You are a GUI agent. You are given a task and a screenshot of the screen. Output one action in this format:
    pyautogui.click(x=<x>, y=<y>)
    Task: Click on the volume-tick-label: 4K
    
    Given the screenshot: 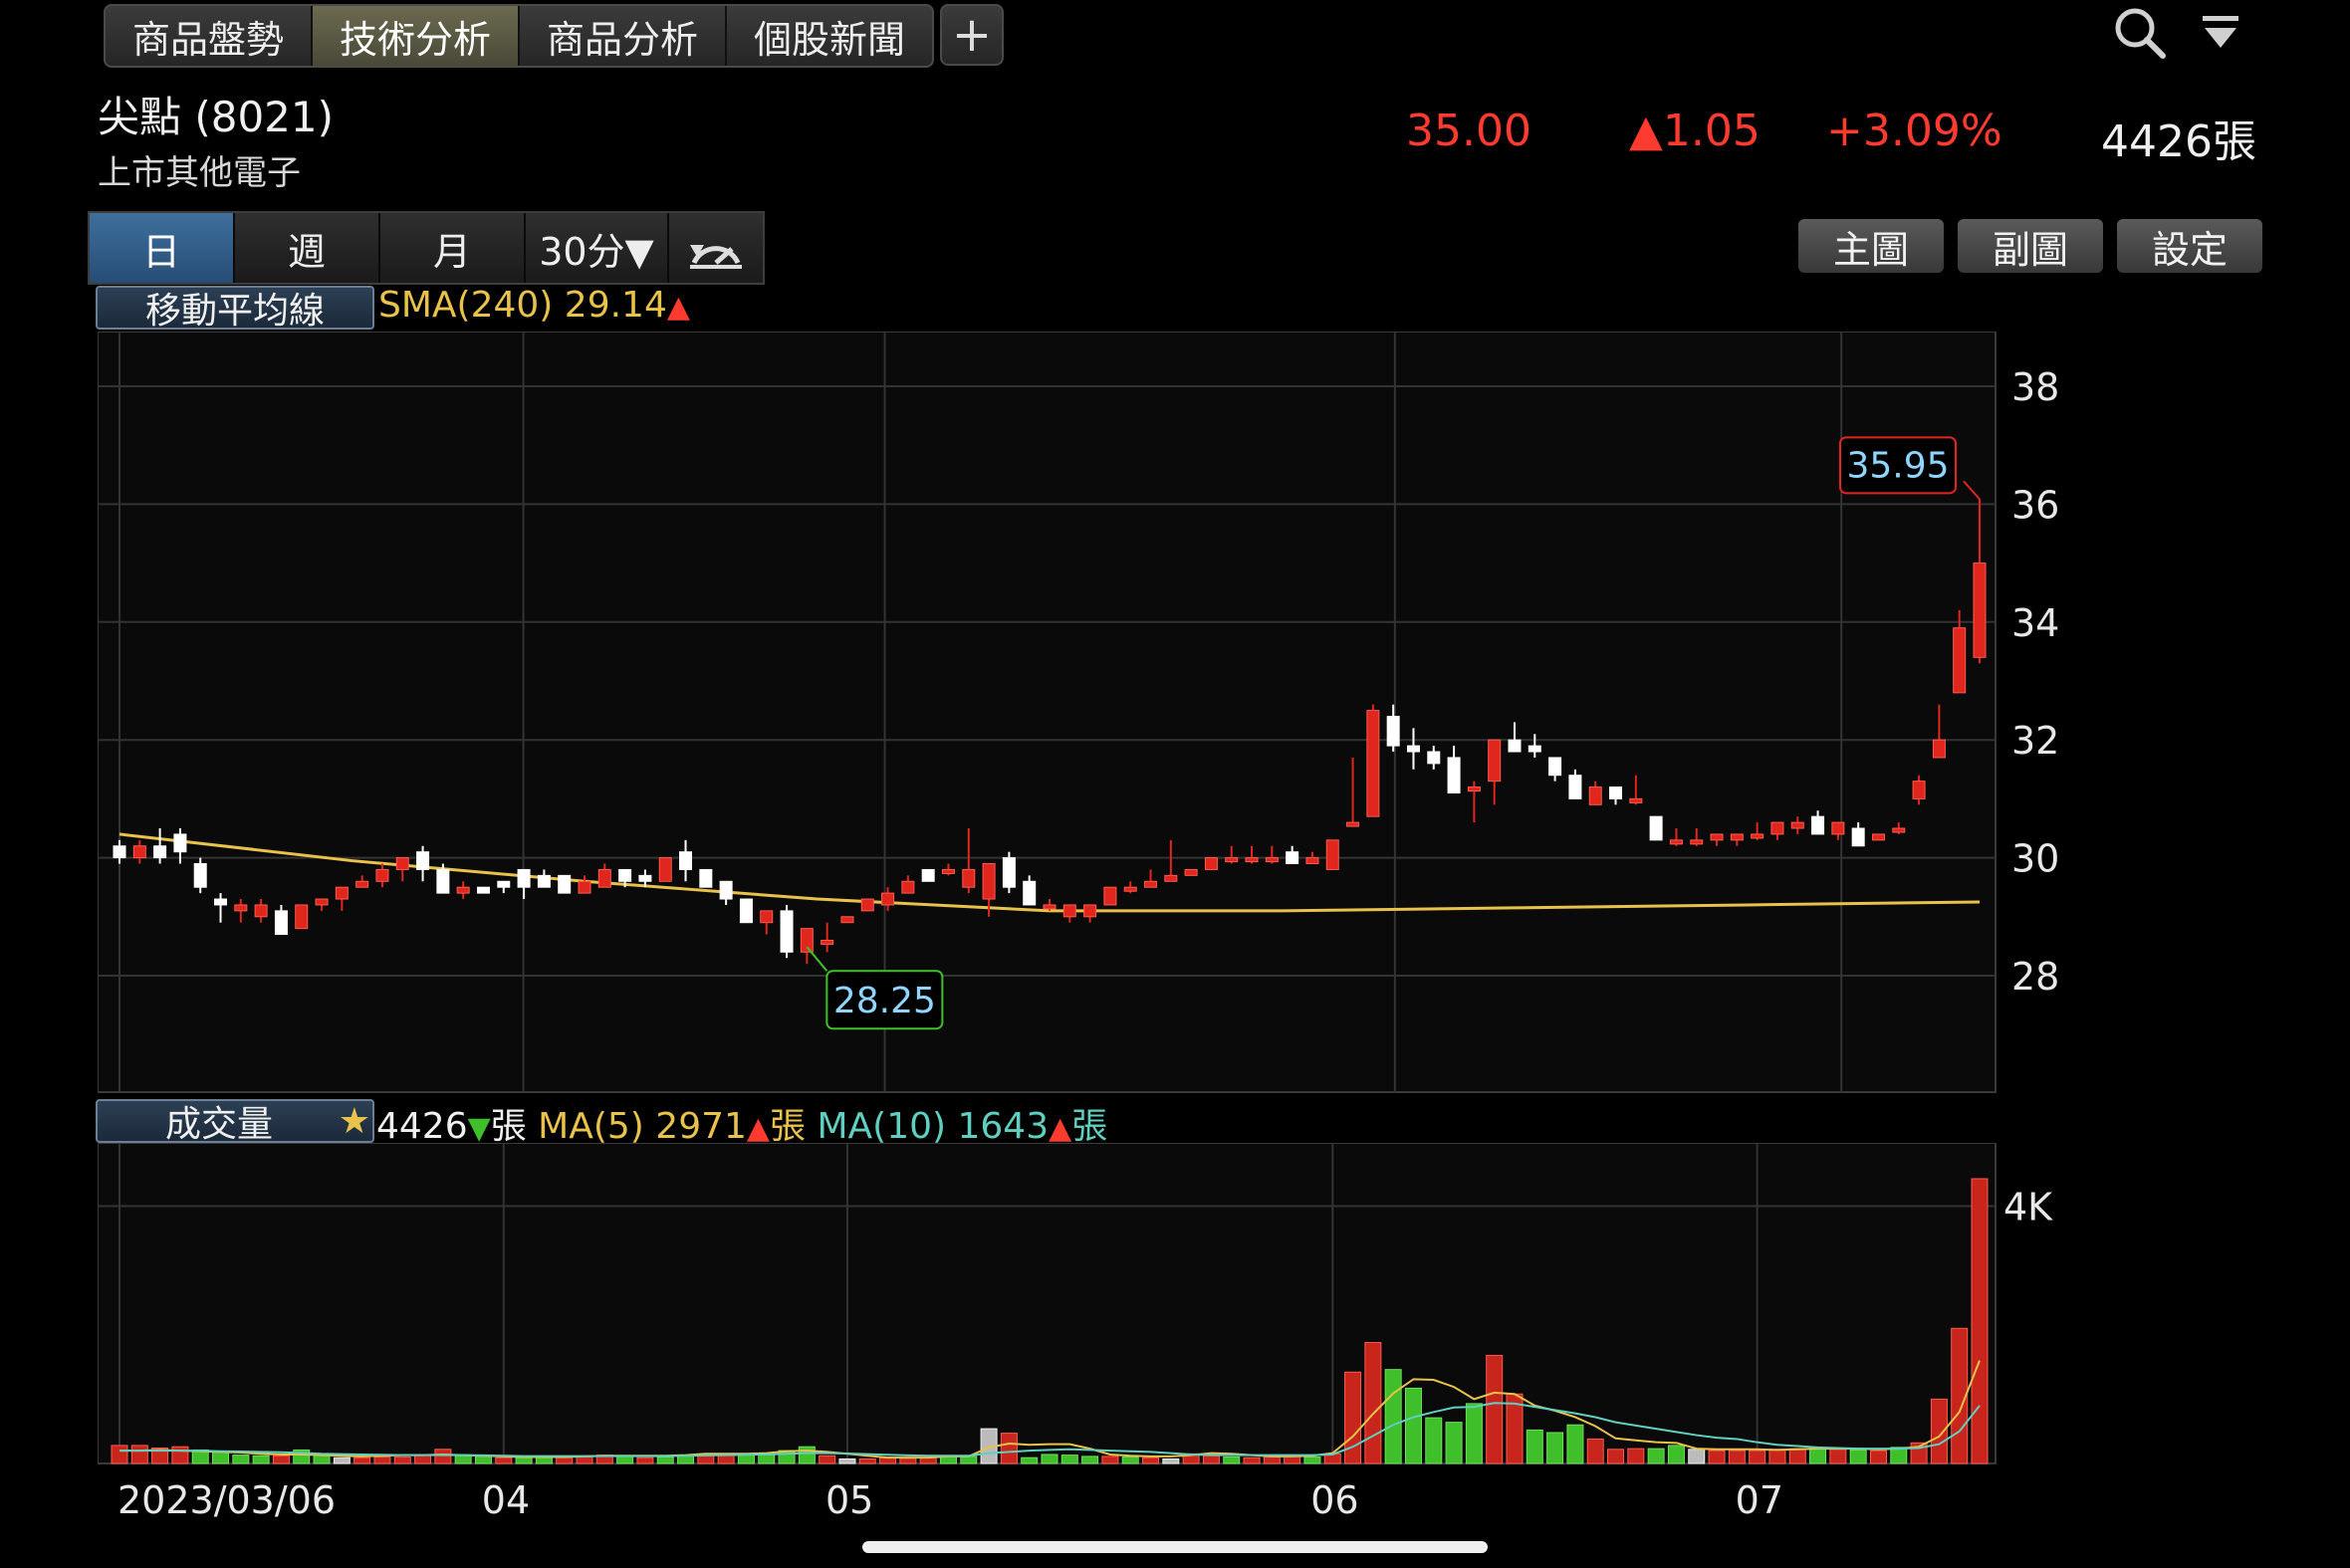 What is the action you would take?
    pyautogui.click(x=2028, y=1208)
    